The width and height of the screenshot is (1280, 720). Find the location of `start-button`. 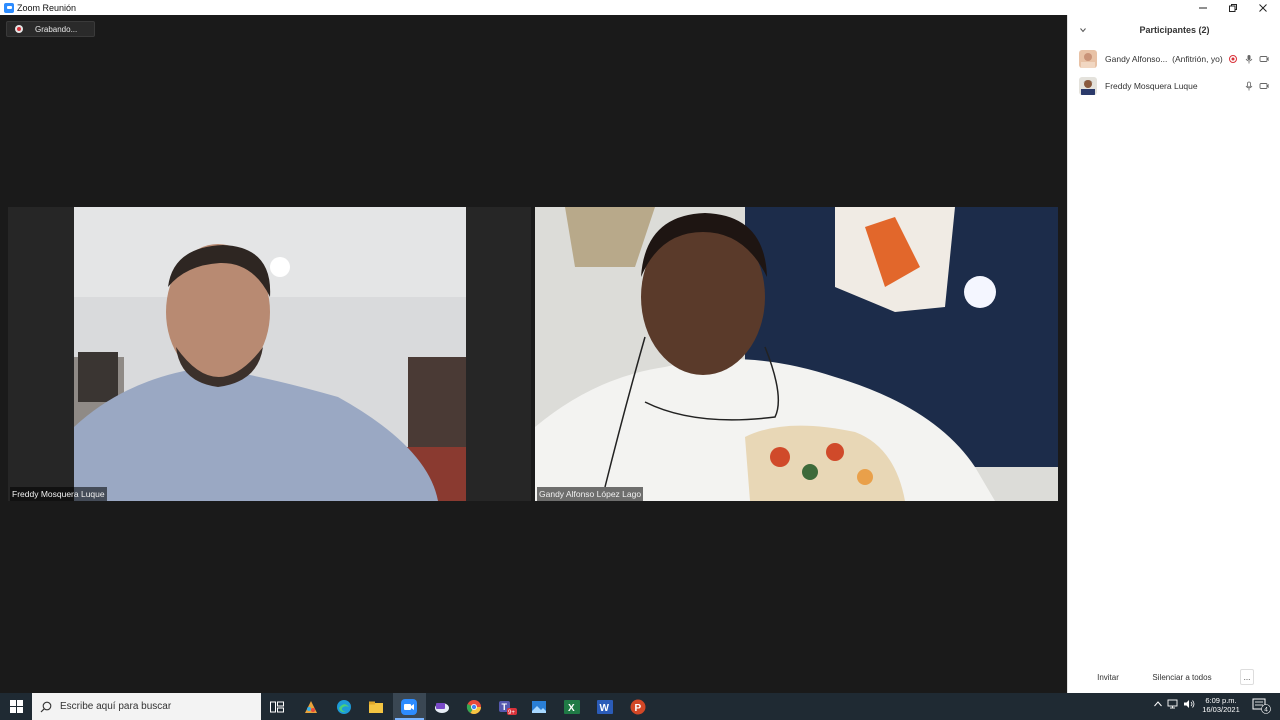

start-button is located at coordinates (16, 706).